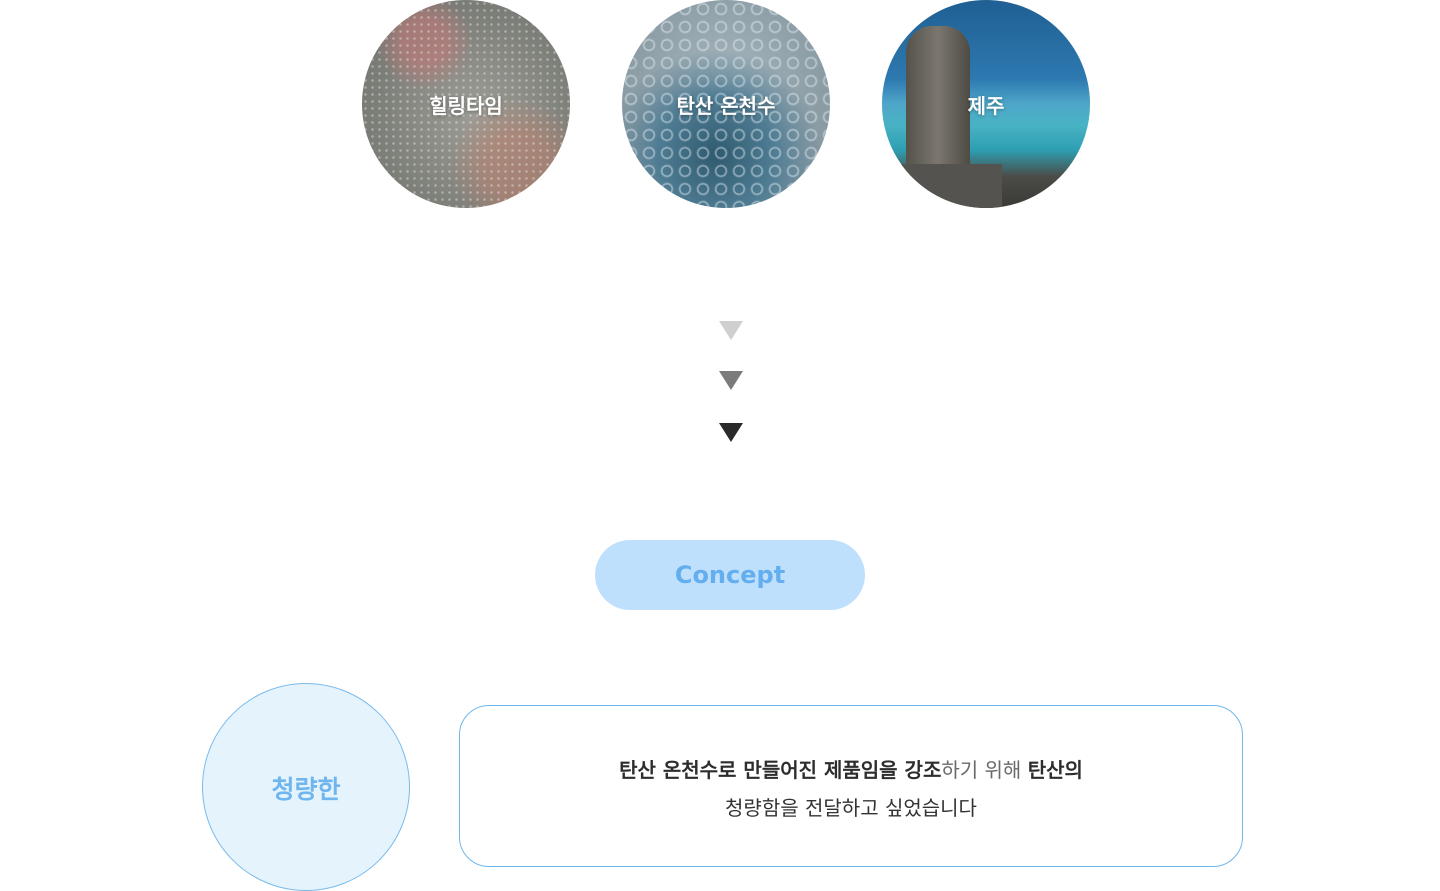  What do you see at coordinates (938, 101) in the screenshot?
I see `dol-hareubang-image` at bounding box center [938, 101].